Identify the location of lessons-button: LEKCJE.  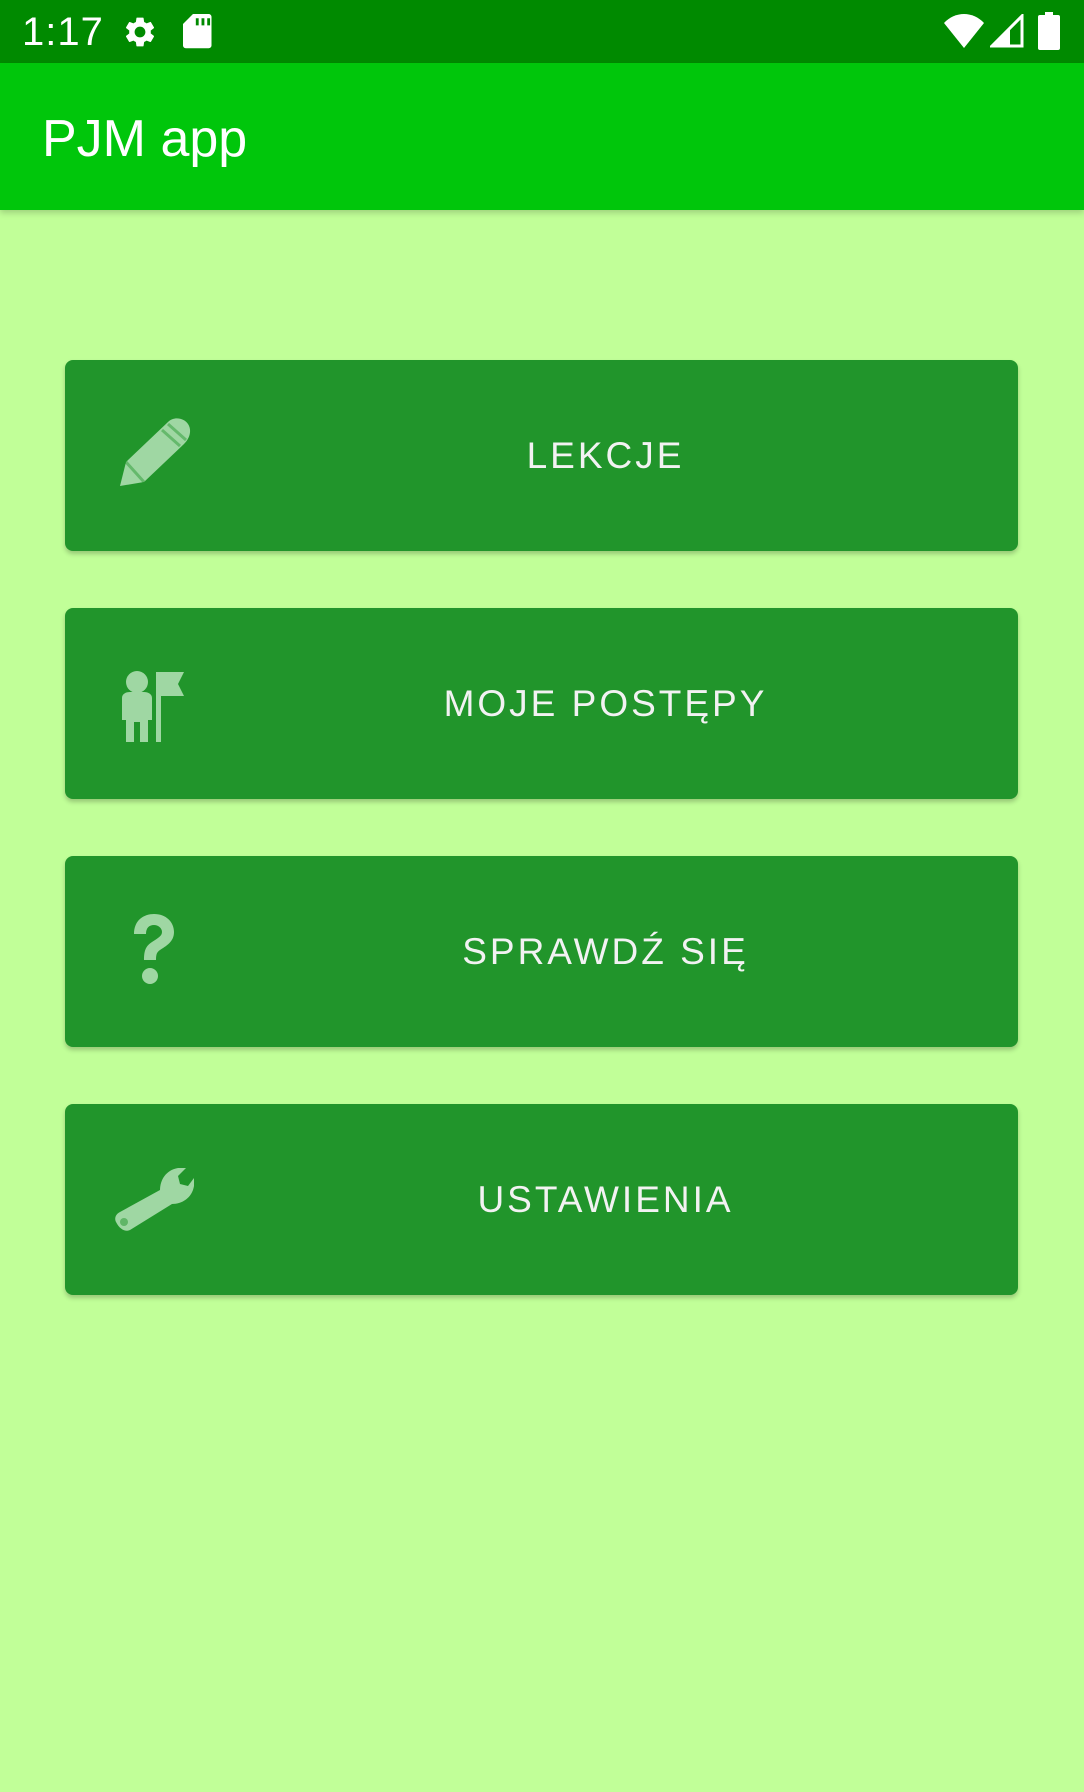
(541, 455).